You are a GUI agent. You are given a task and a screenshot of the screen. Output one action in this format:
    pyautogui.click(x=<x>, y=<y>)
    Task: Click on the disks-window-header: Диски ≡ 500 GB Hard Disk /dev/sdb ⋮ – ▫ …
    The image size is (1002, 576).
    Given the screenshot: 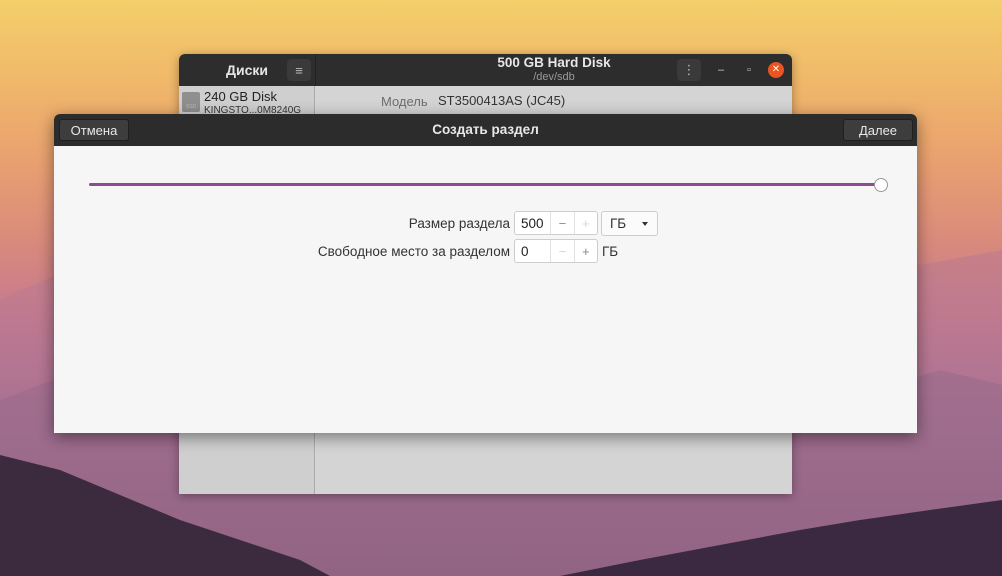 What is the action you would take?
    pyautogui.click(x=485, y=70)
    